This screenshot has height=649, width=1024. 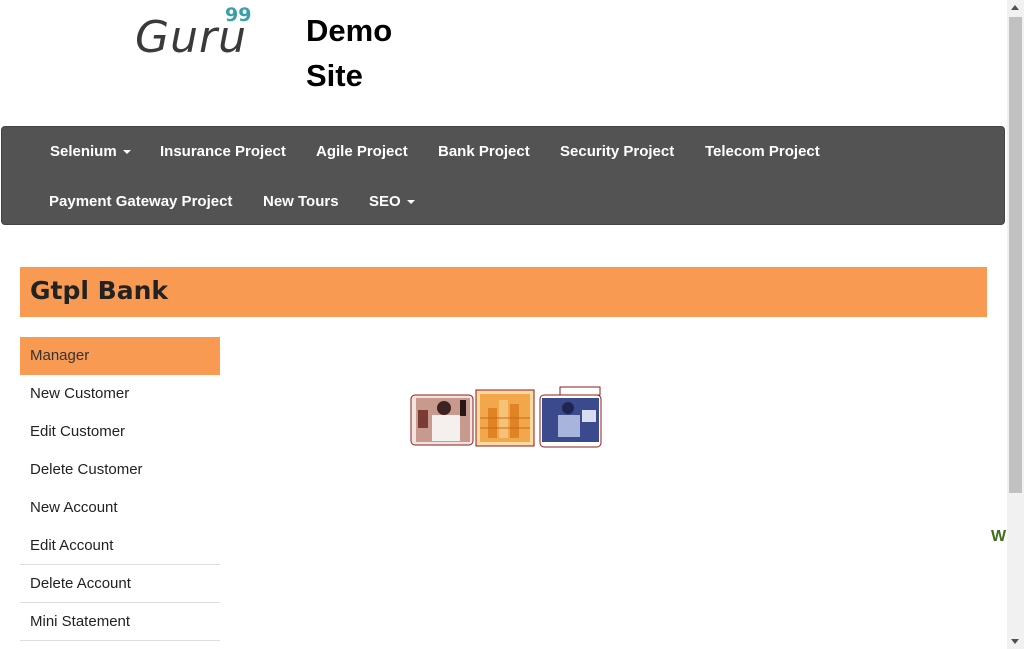 What do you see at coordinates (617, 151) in the screenshot?
I see `nav-security-project: Security Project` at bounding box center [617, 151].